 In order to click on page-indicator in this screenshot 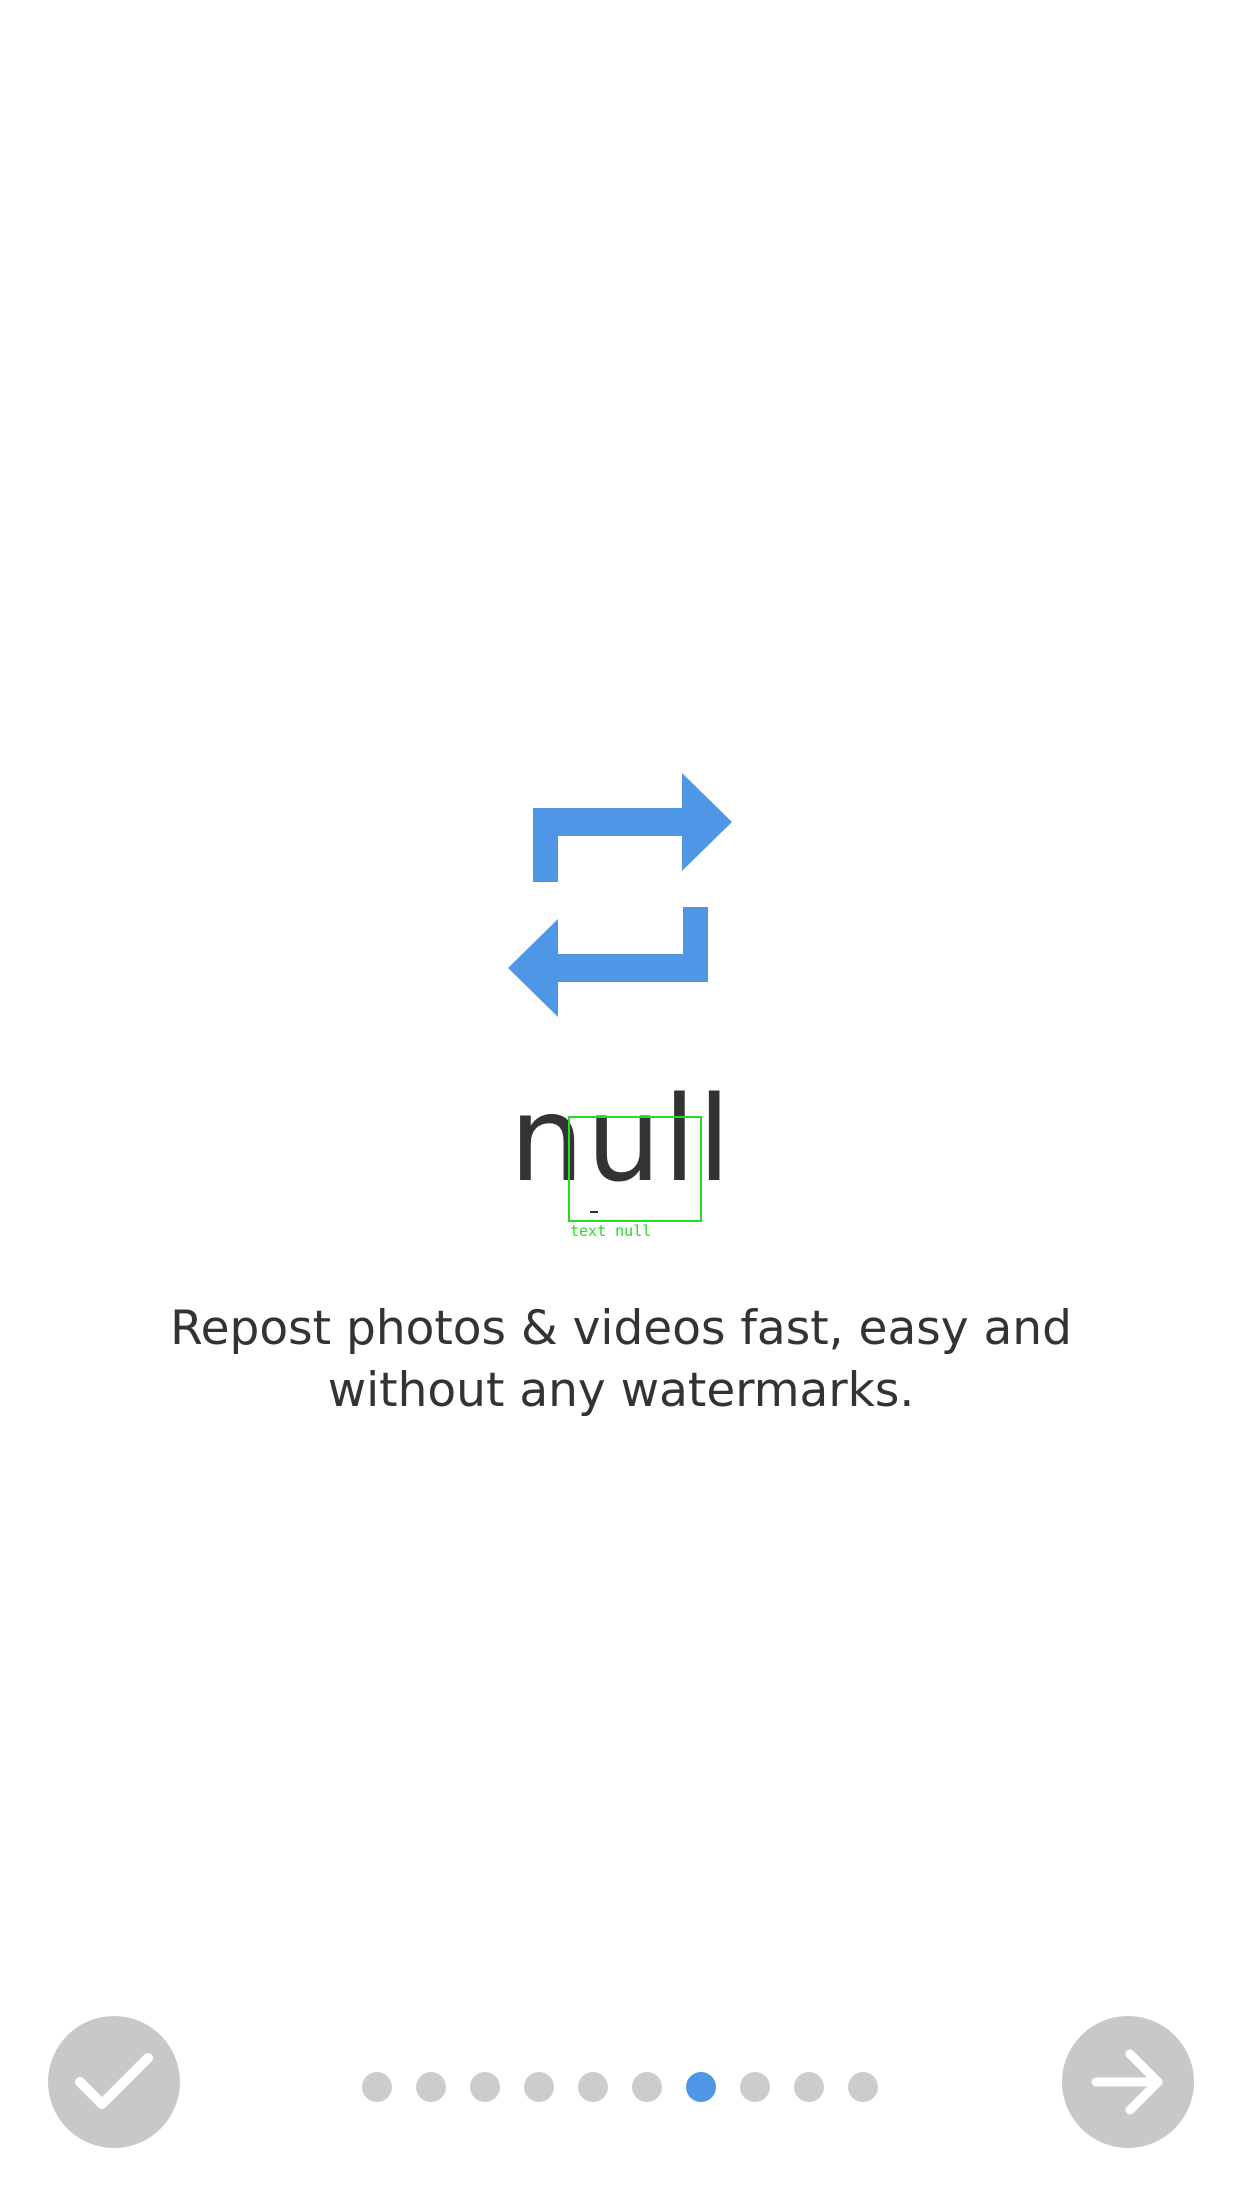, I will do `click(620, 2087)`.